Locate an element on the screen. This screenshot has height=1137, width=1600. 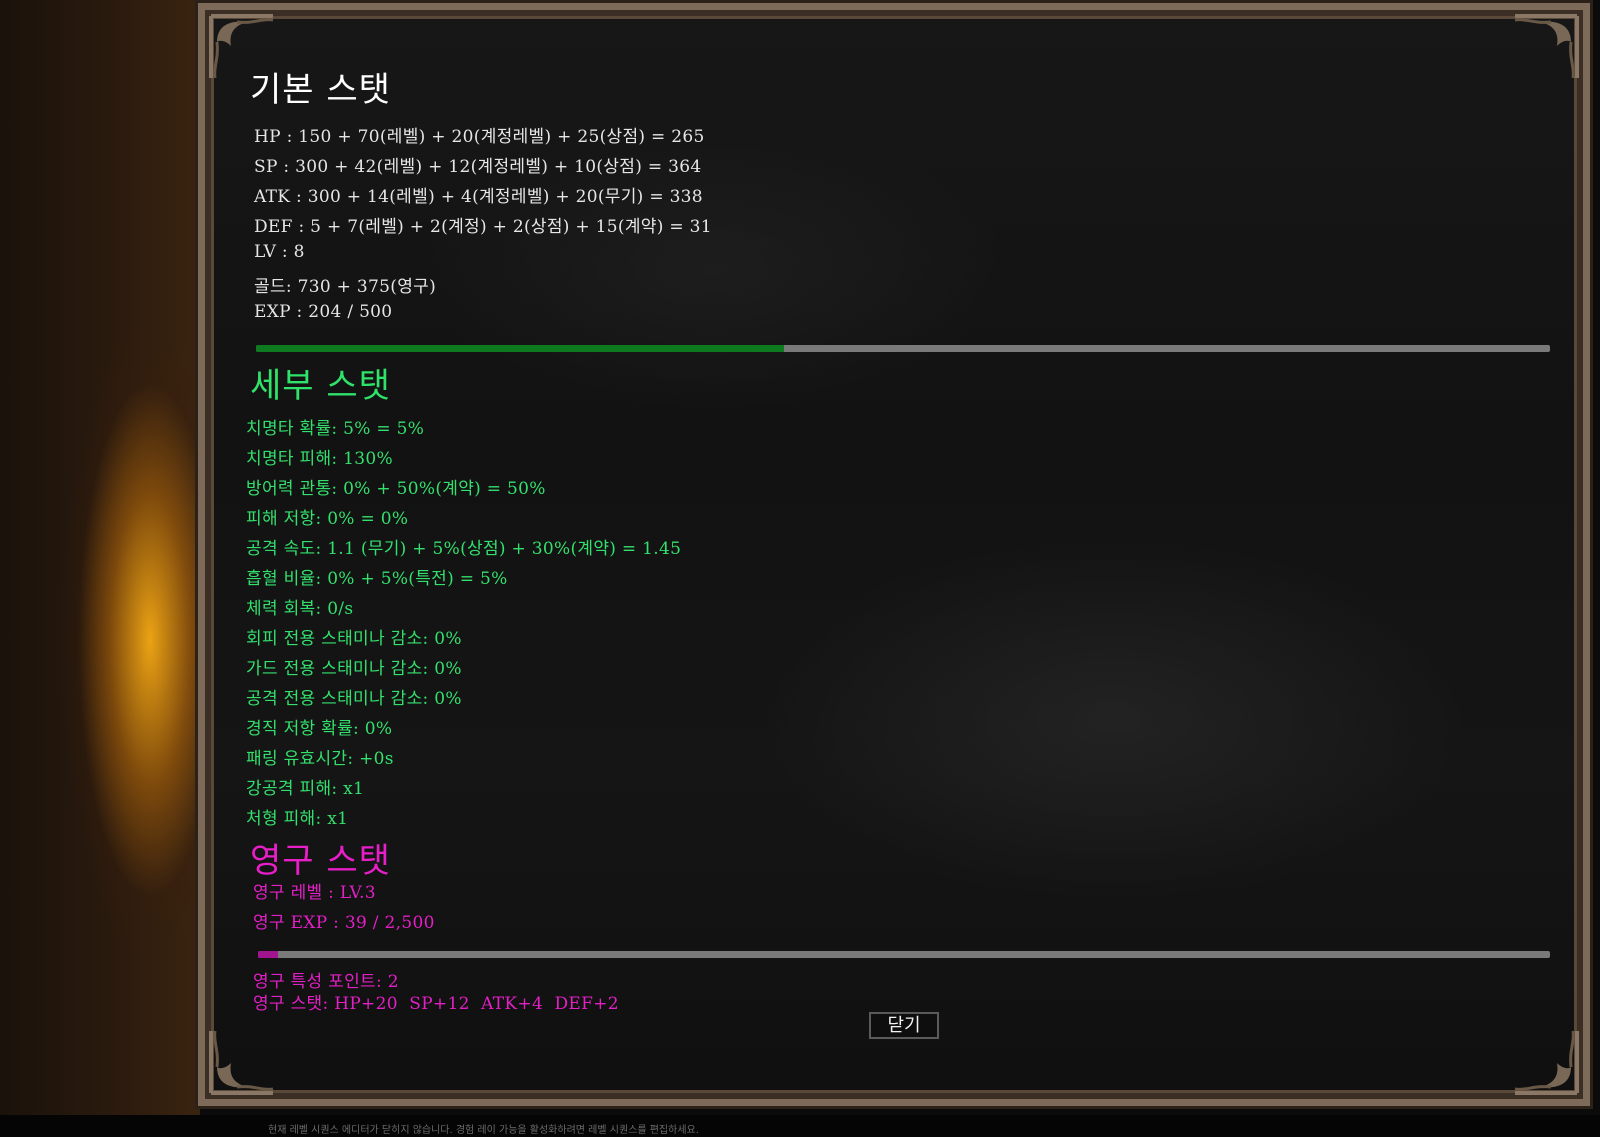
permanent-level: 영구 레벨 : LV.3 is located at coordinates (314, 893).